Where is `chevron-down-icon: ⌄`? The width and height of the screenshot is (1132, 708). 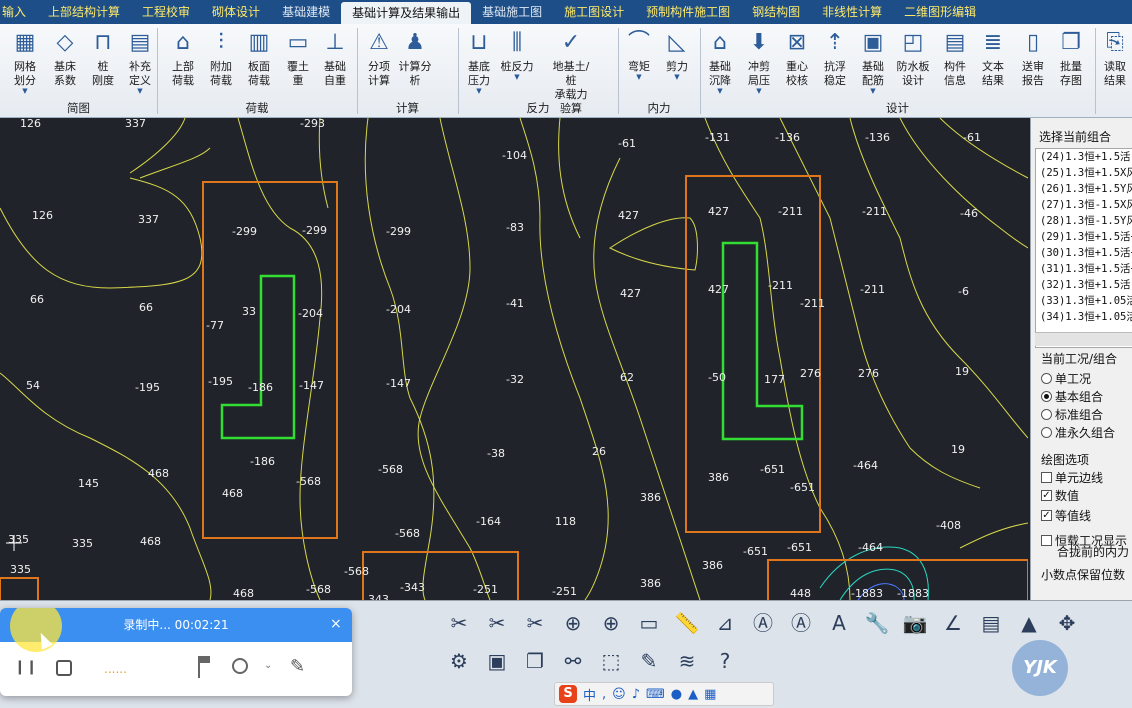
chevron-down-icon: ⌄ is located at coordinates (268, 665).